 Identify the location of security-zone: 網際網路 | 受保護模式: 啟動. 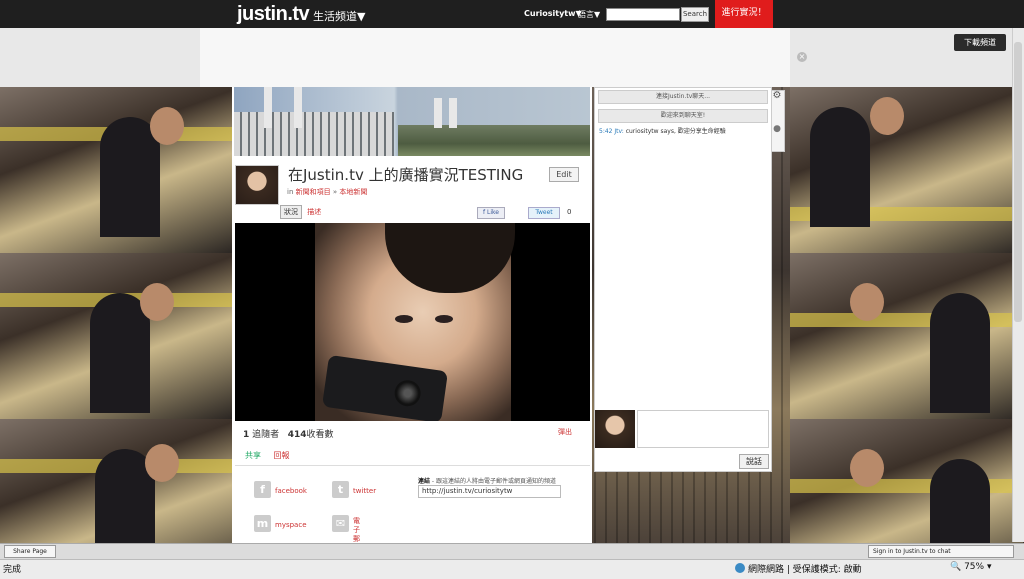
(798, 568).